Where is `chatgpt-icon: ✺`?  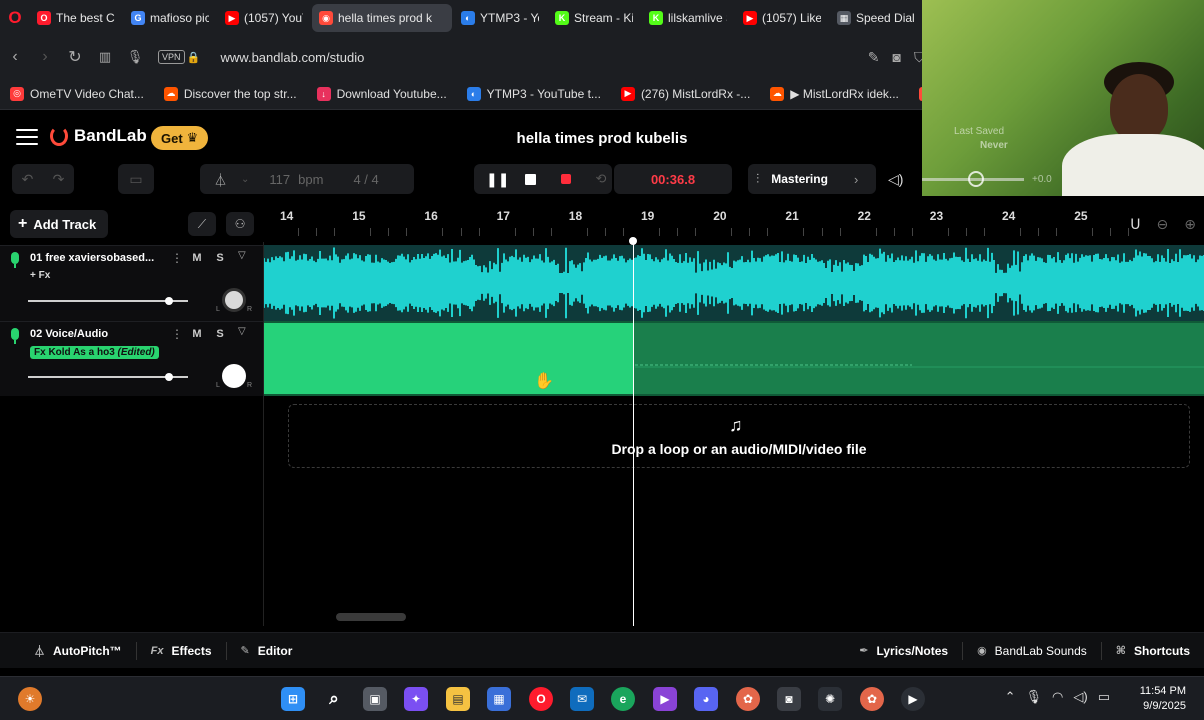 chatgpt-icon: ✺ is located at coordinates (830, 699).